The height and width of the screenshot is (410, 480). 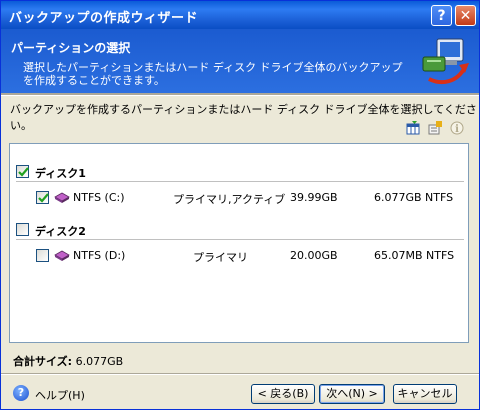 I want to click on help-label: ヘルプ(H), so click(x=60, y=395).